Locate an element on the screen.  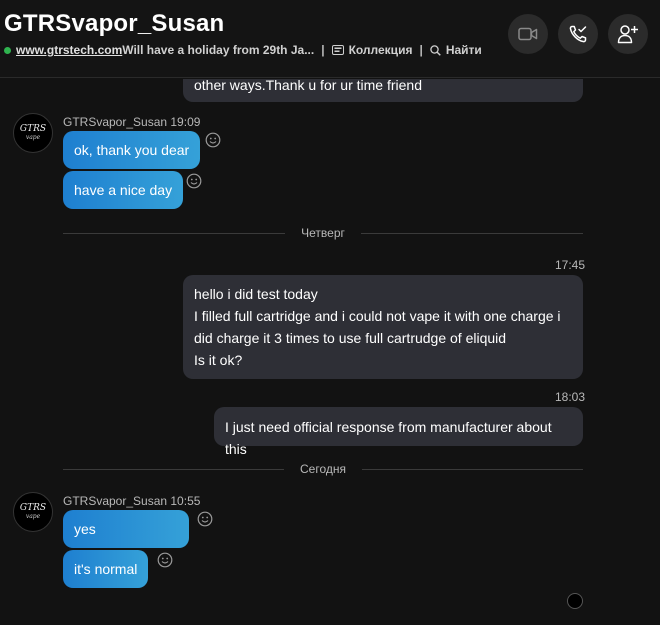
find-button: Найти is located at coordinates (456, 50).